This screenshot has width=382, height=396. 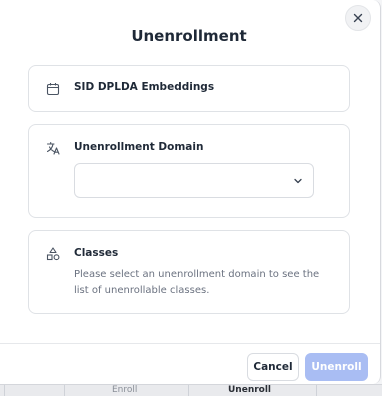 What do you see at coordinates (53, 89) in the screenshot?
I see `calendar-icon` at bounding box center [53, 89].